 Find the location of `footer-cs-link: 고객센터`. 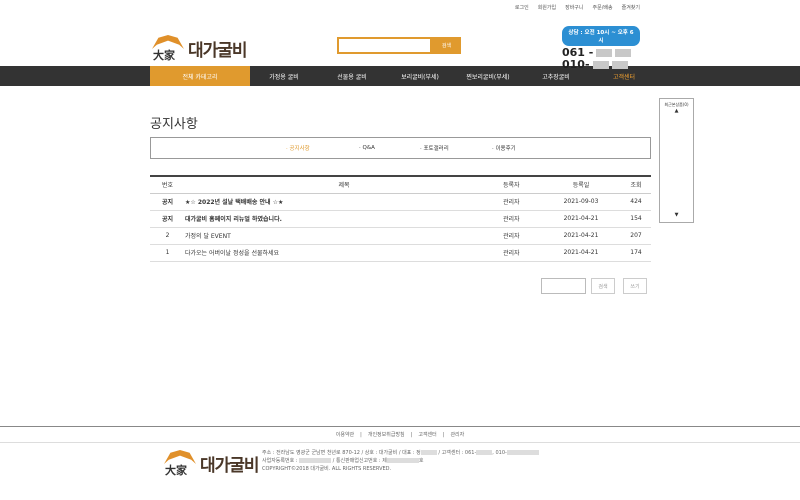

footer-cs-link: 고객센터 is located at coordinates (427, 434).